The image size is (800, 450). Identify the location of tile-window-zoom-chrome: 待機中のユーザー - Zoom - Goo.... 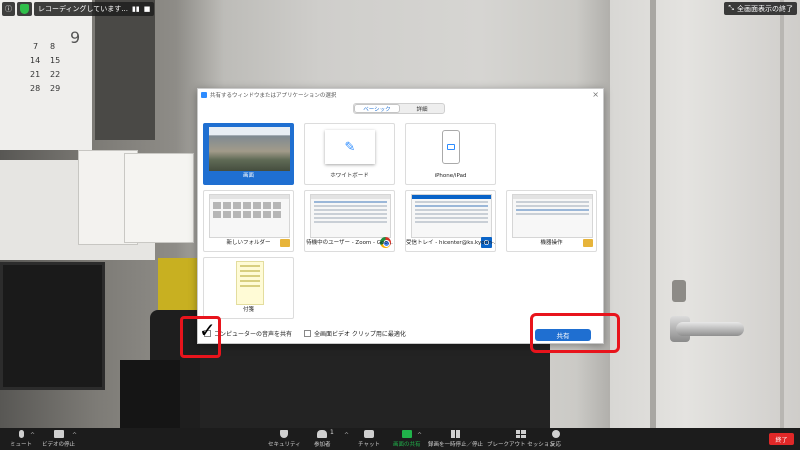
(349, 221).